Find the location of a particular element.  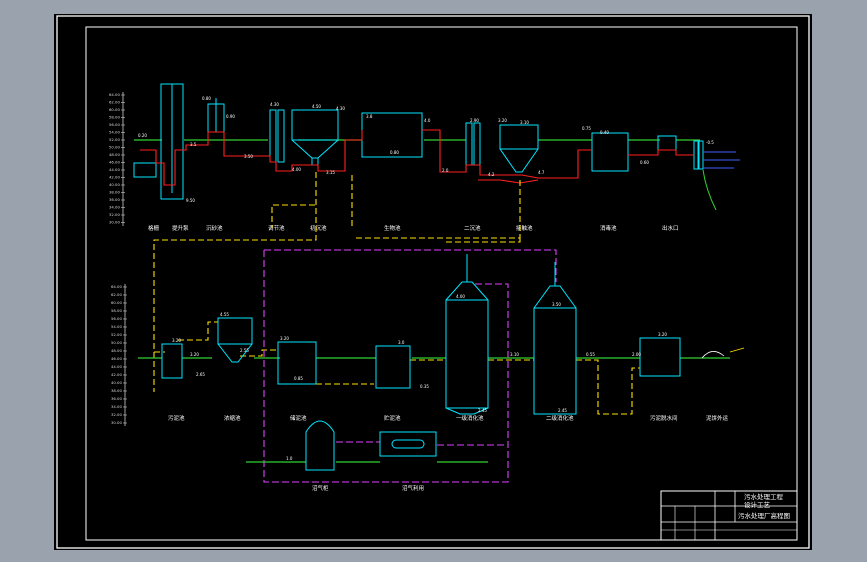

dewatering-house is located at coordinates (660, 357).